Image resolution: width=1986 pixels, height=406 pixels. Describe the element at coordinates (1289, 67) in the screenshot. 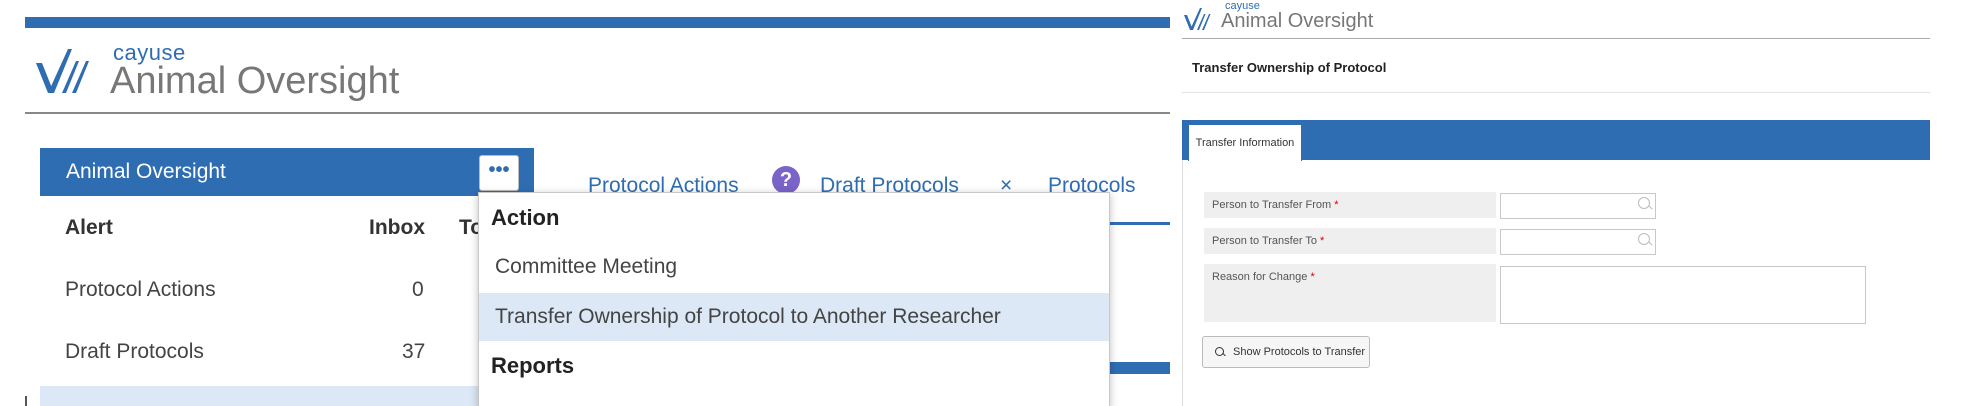

I see `page-title: Transfer Ownership of Protocol` at that location.